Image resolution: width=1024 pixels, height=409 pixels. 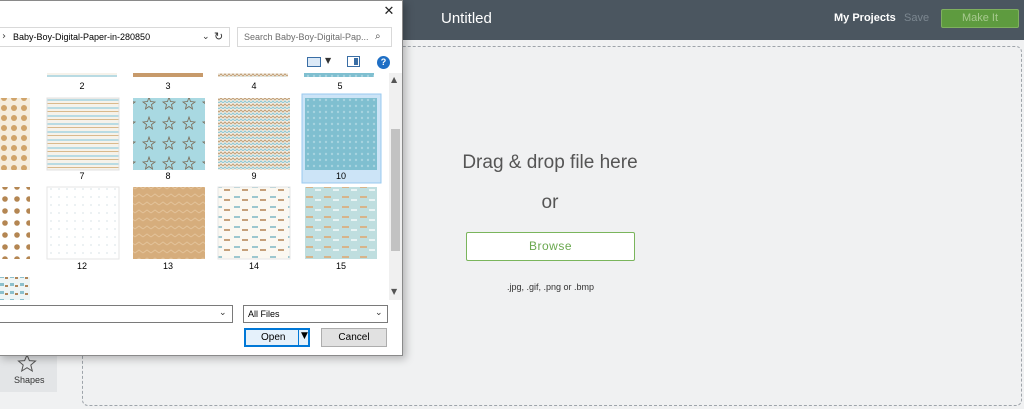 What do you see at coordinates (315, 314) in the screenshot?
I see `file-type-select: All Files ⌄` at bounding box center [315, 314].